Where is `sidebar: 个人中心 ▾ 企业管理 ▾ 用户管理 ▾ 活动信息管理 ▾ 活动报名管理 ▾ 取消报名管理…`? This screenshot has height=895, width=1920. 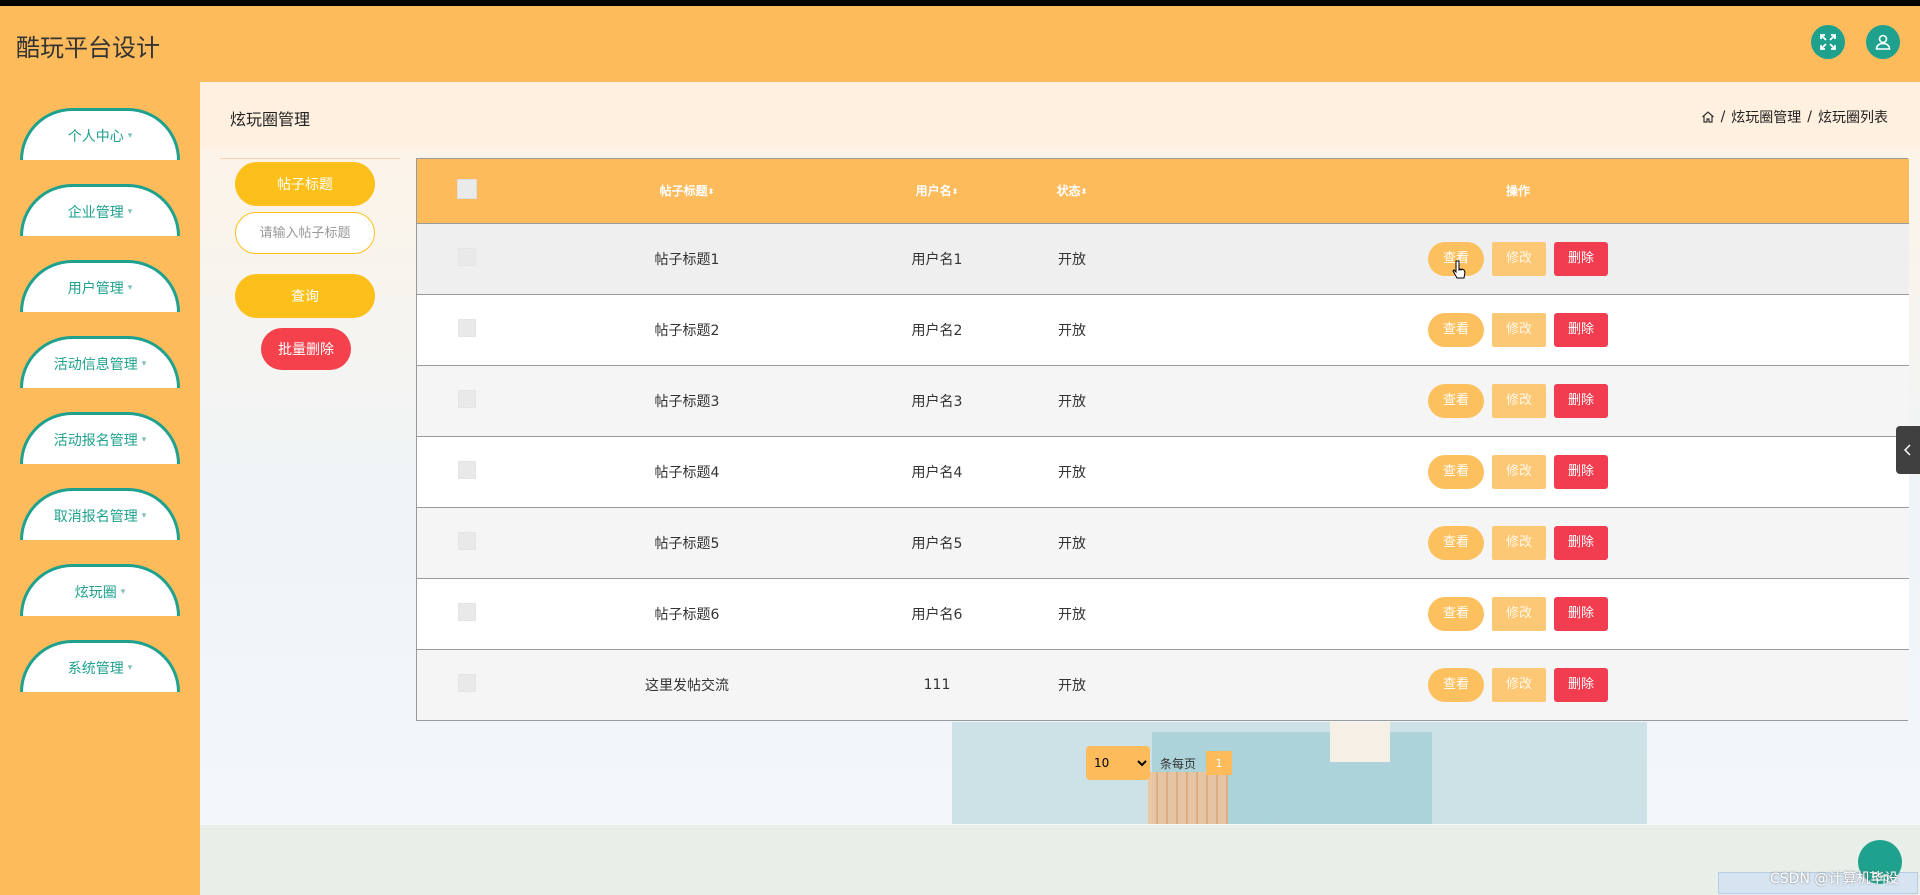 sidebar: 个人中心 ▾ 企业管理 ▾ 用户管理 ▾ 活动信息管理 ▾ 活动报名管理 ▾ 取消报名管理… is located at coordinates (100, 488).